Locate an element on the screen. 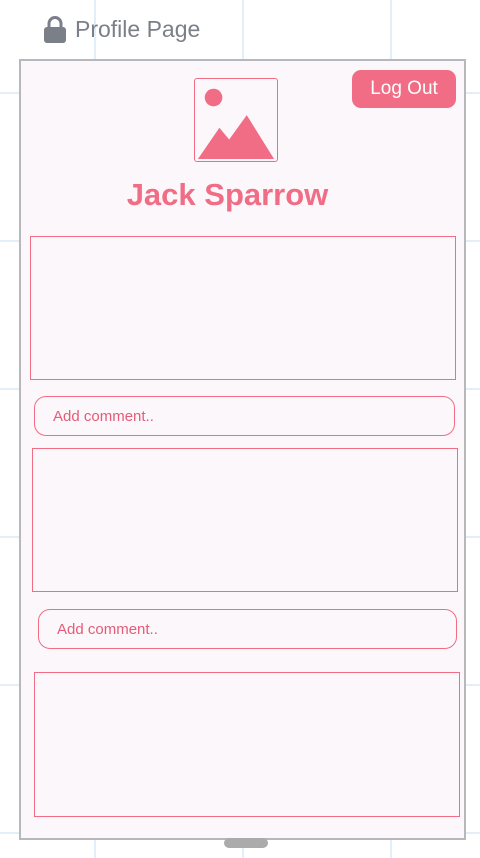 Image resolution: width=480 pixels, height=858 pixels. lock-icon is located at coordinates (55, 29).